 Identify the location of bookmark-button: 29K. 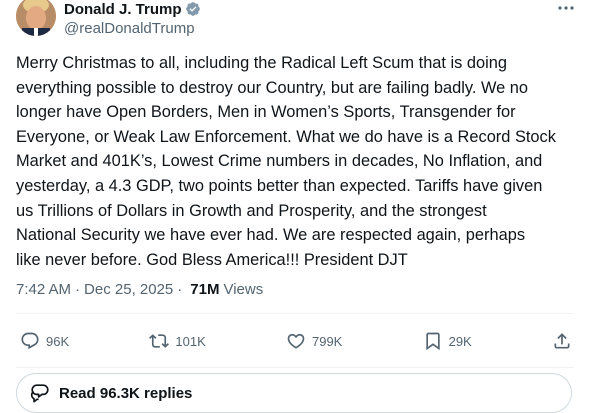
(447, 341).